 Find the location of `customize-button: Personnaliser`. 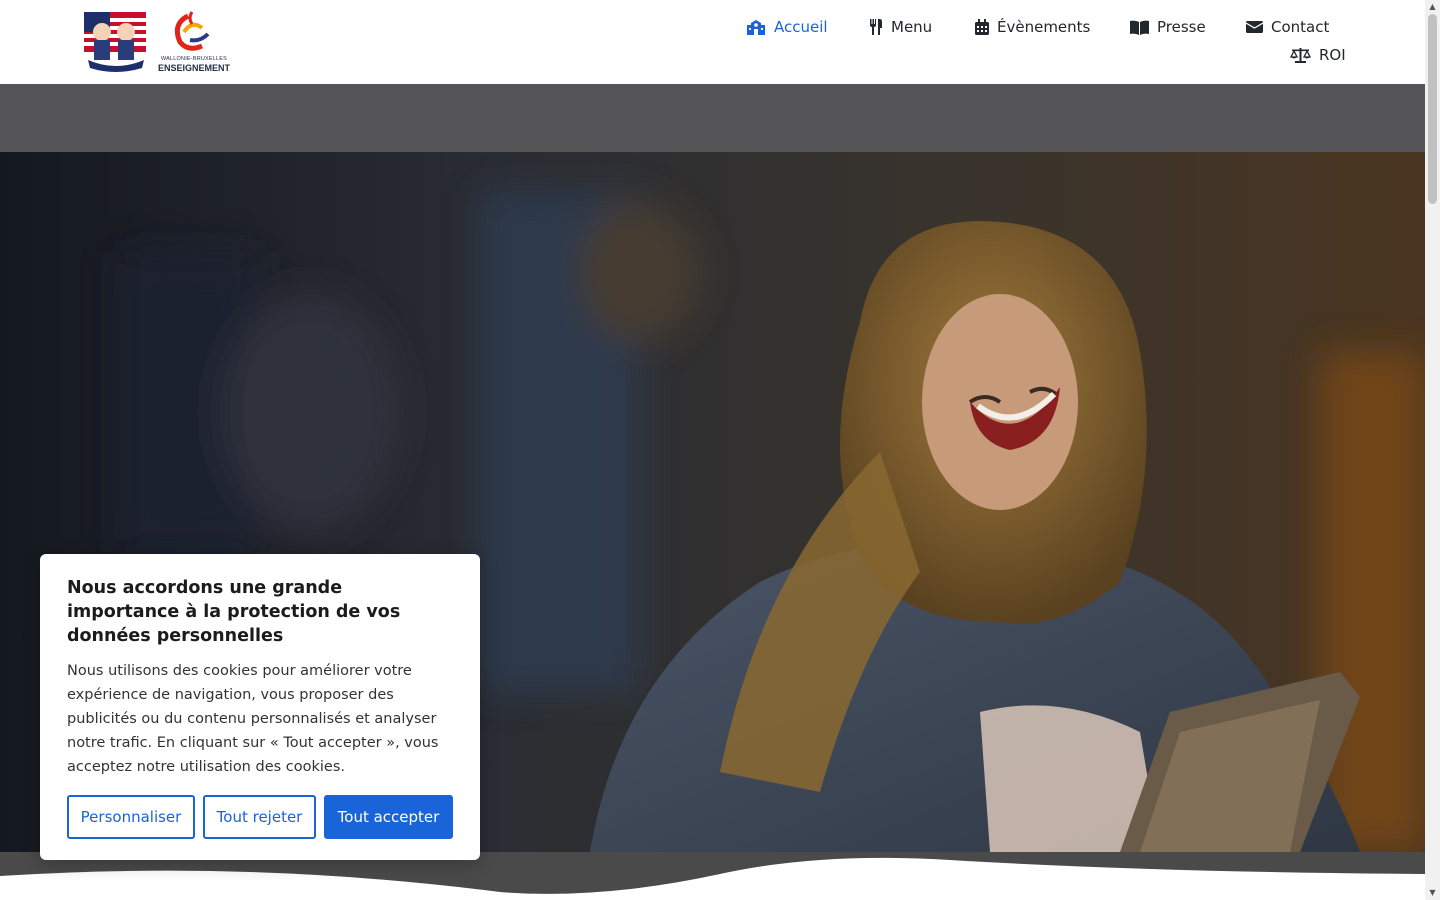

customize-button: Personnaliser is located at coordinates (131, 817).